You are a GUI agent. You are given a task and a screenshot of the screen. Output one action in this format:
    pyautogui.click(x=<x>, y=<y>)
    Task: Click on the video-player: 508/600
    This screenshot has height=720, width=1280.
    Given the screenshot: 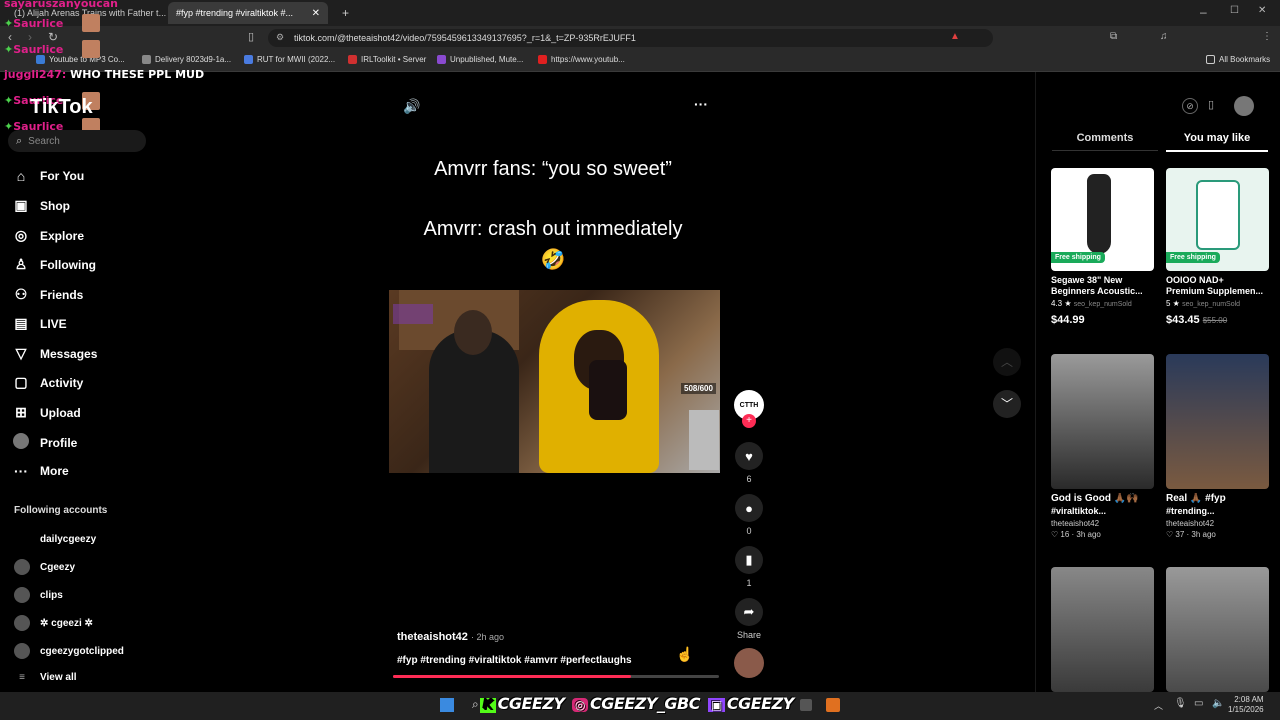 What is the action you would take?
    pyautogui.click(x=554, y=381)
    